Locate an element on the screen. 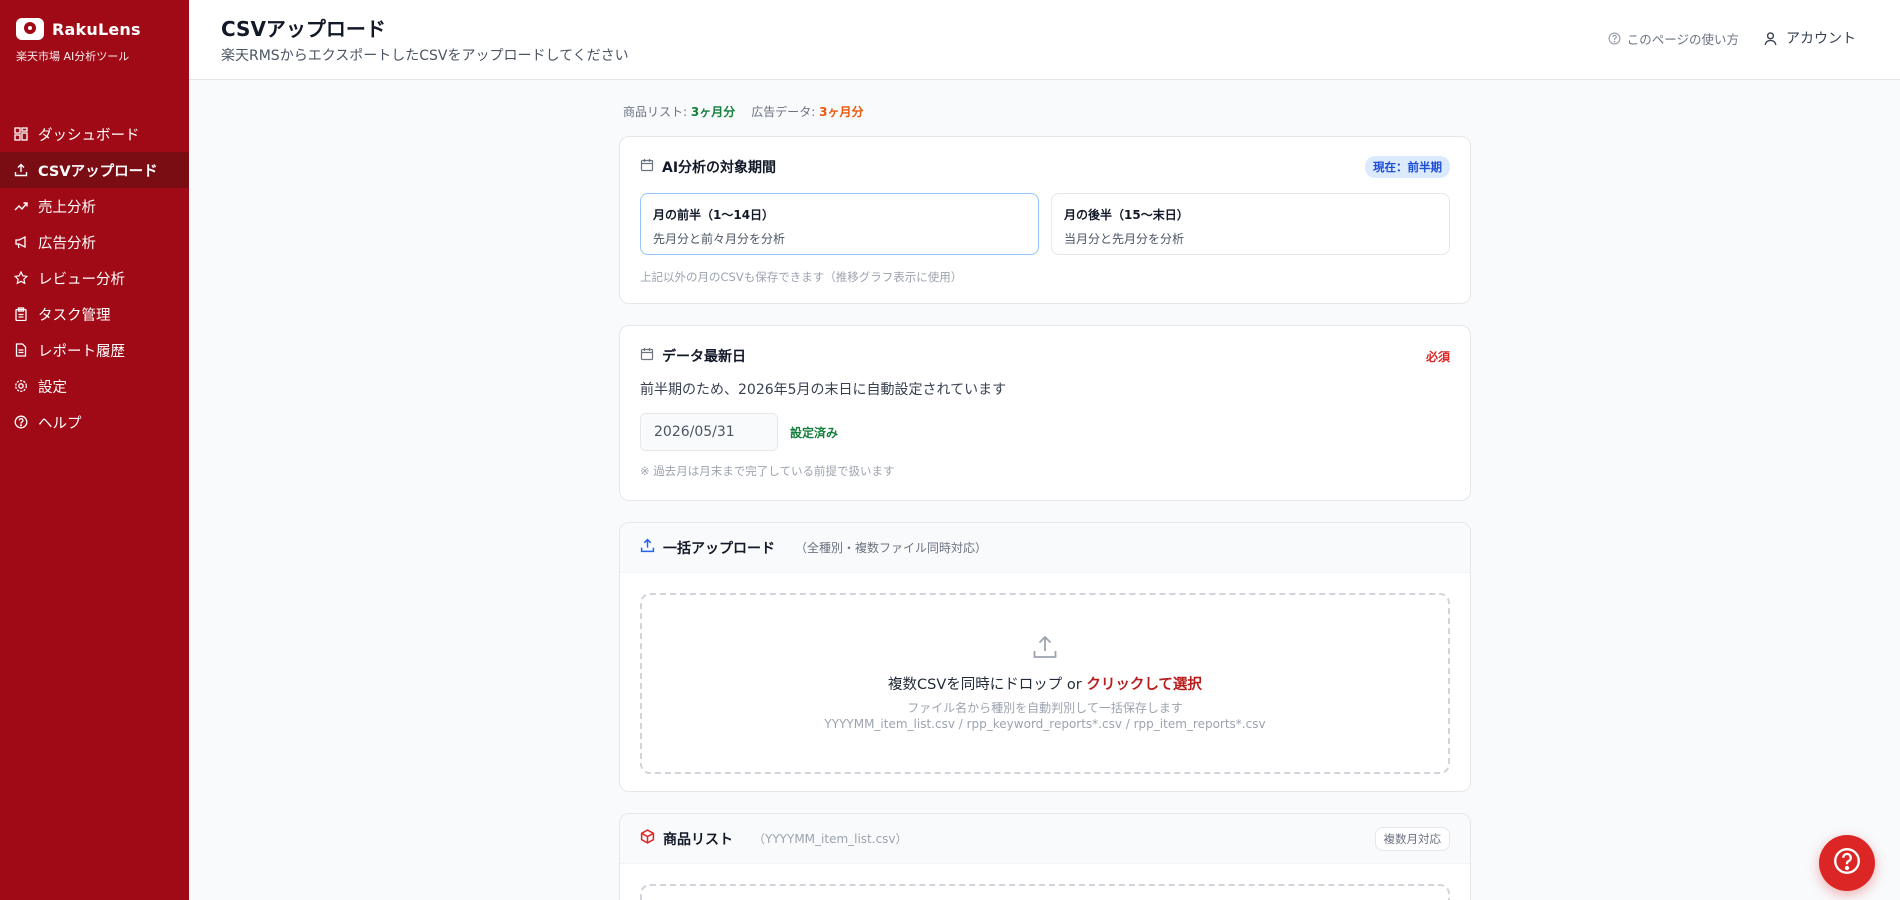 Image resolution: width=1900 pixels, height=900 pixels. current-period-badge: 現在：前半期 is located at coordinates (1407, 167).